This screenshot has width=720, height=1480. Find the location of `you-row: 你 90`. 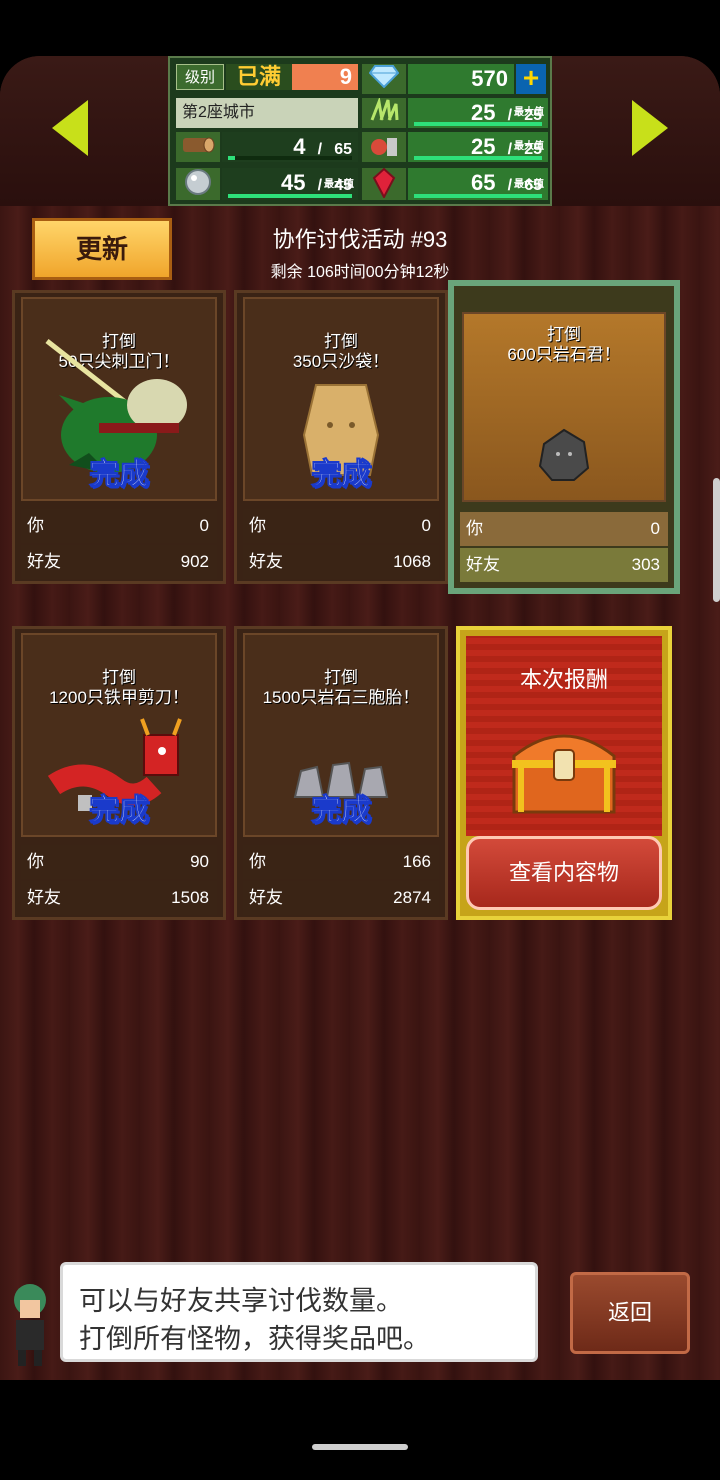

you-row: 你 90 is located at coordinates (119, 862).